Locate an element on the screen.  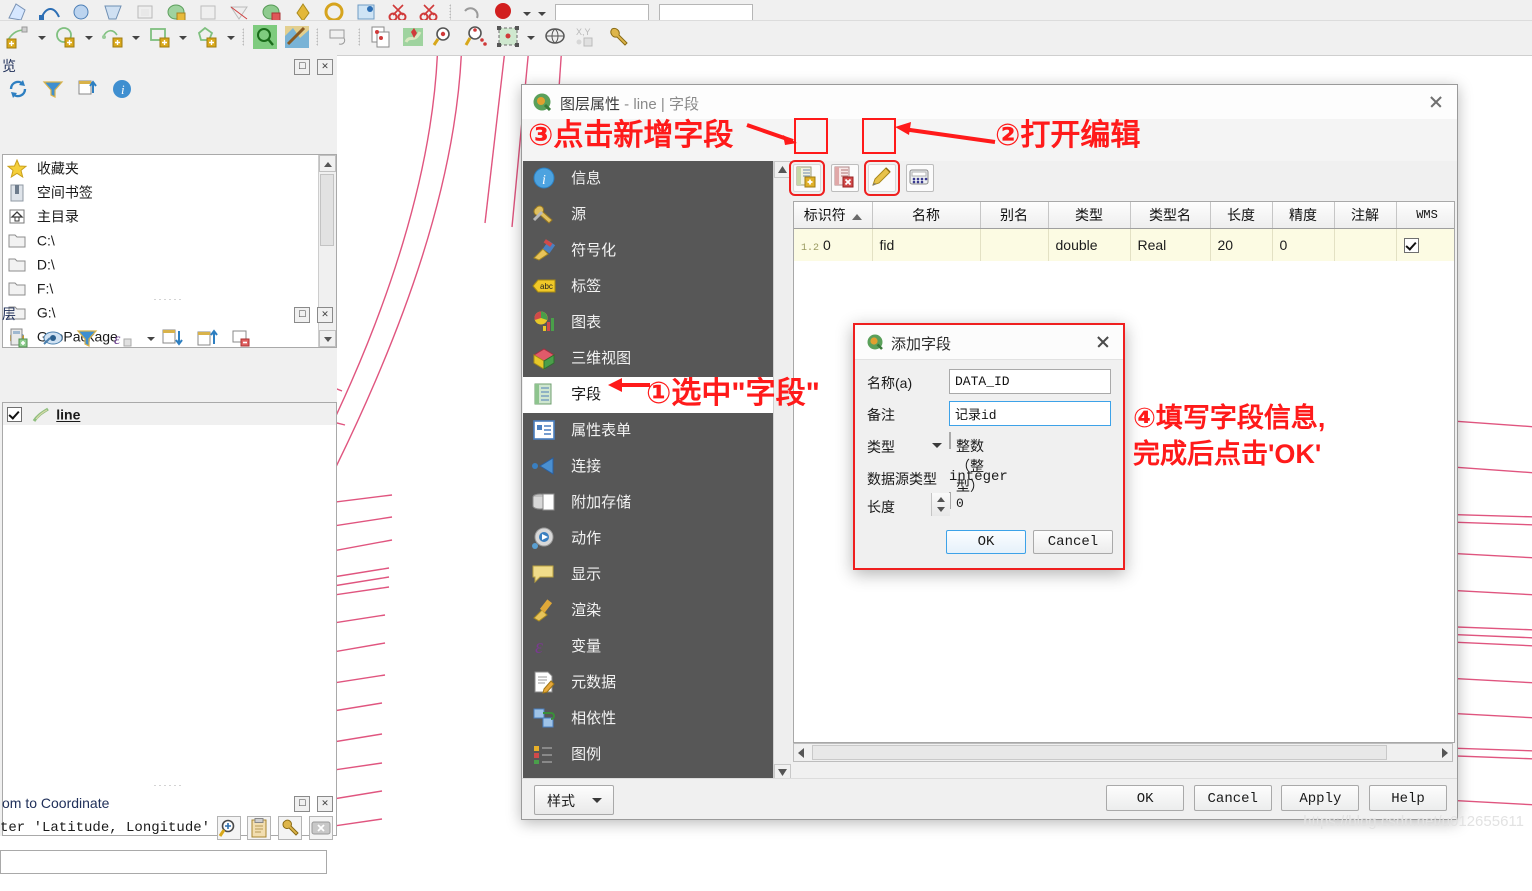
add-polygon-icon is located at coordinates (113, 10).